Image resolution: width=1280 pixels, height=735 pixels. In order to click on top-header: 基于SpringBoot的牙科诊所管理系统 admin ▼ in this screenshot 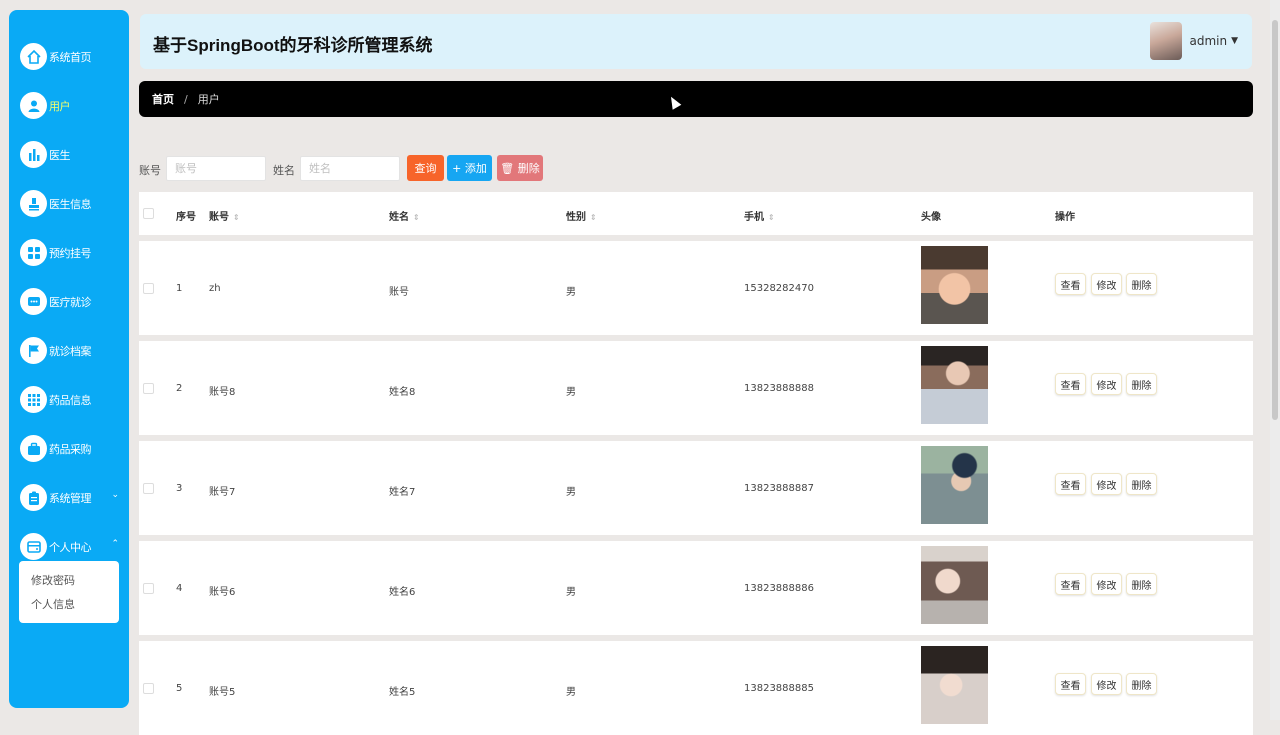, I will do `click(696, 41)`.